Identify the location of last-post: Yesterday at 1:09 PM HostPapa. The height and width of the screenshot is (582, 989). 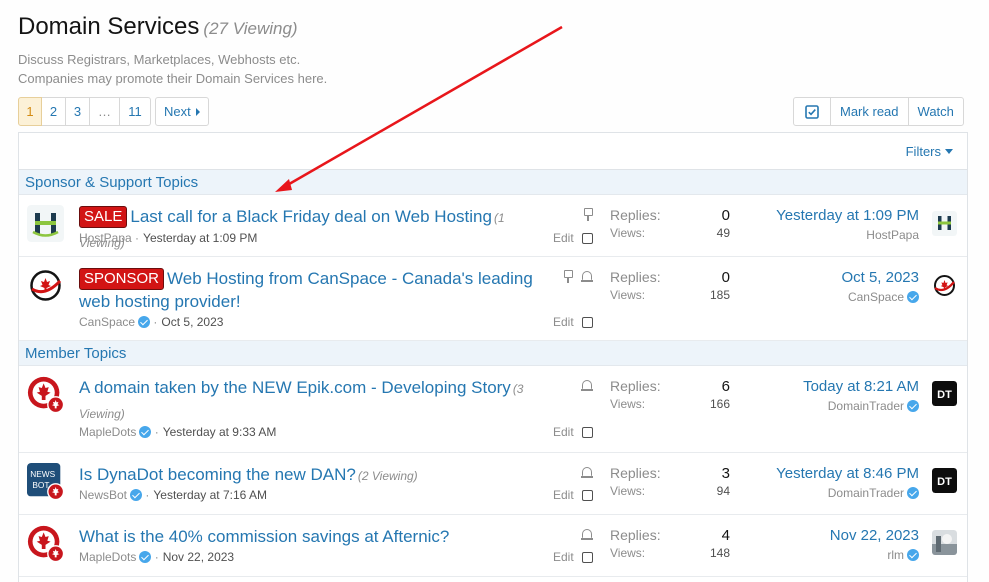
(847, 224).